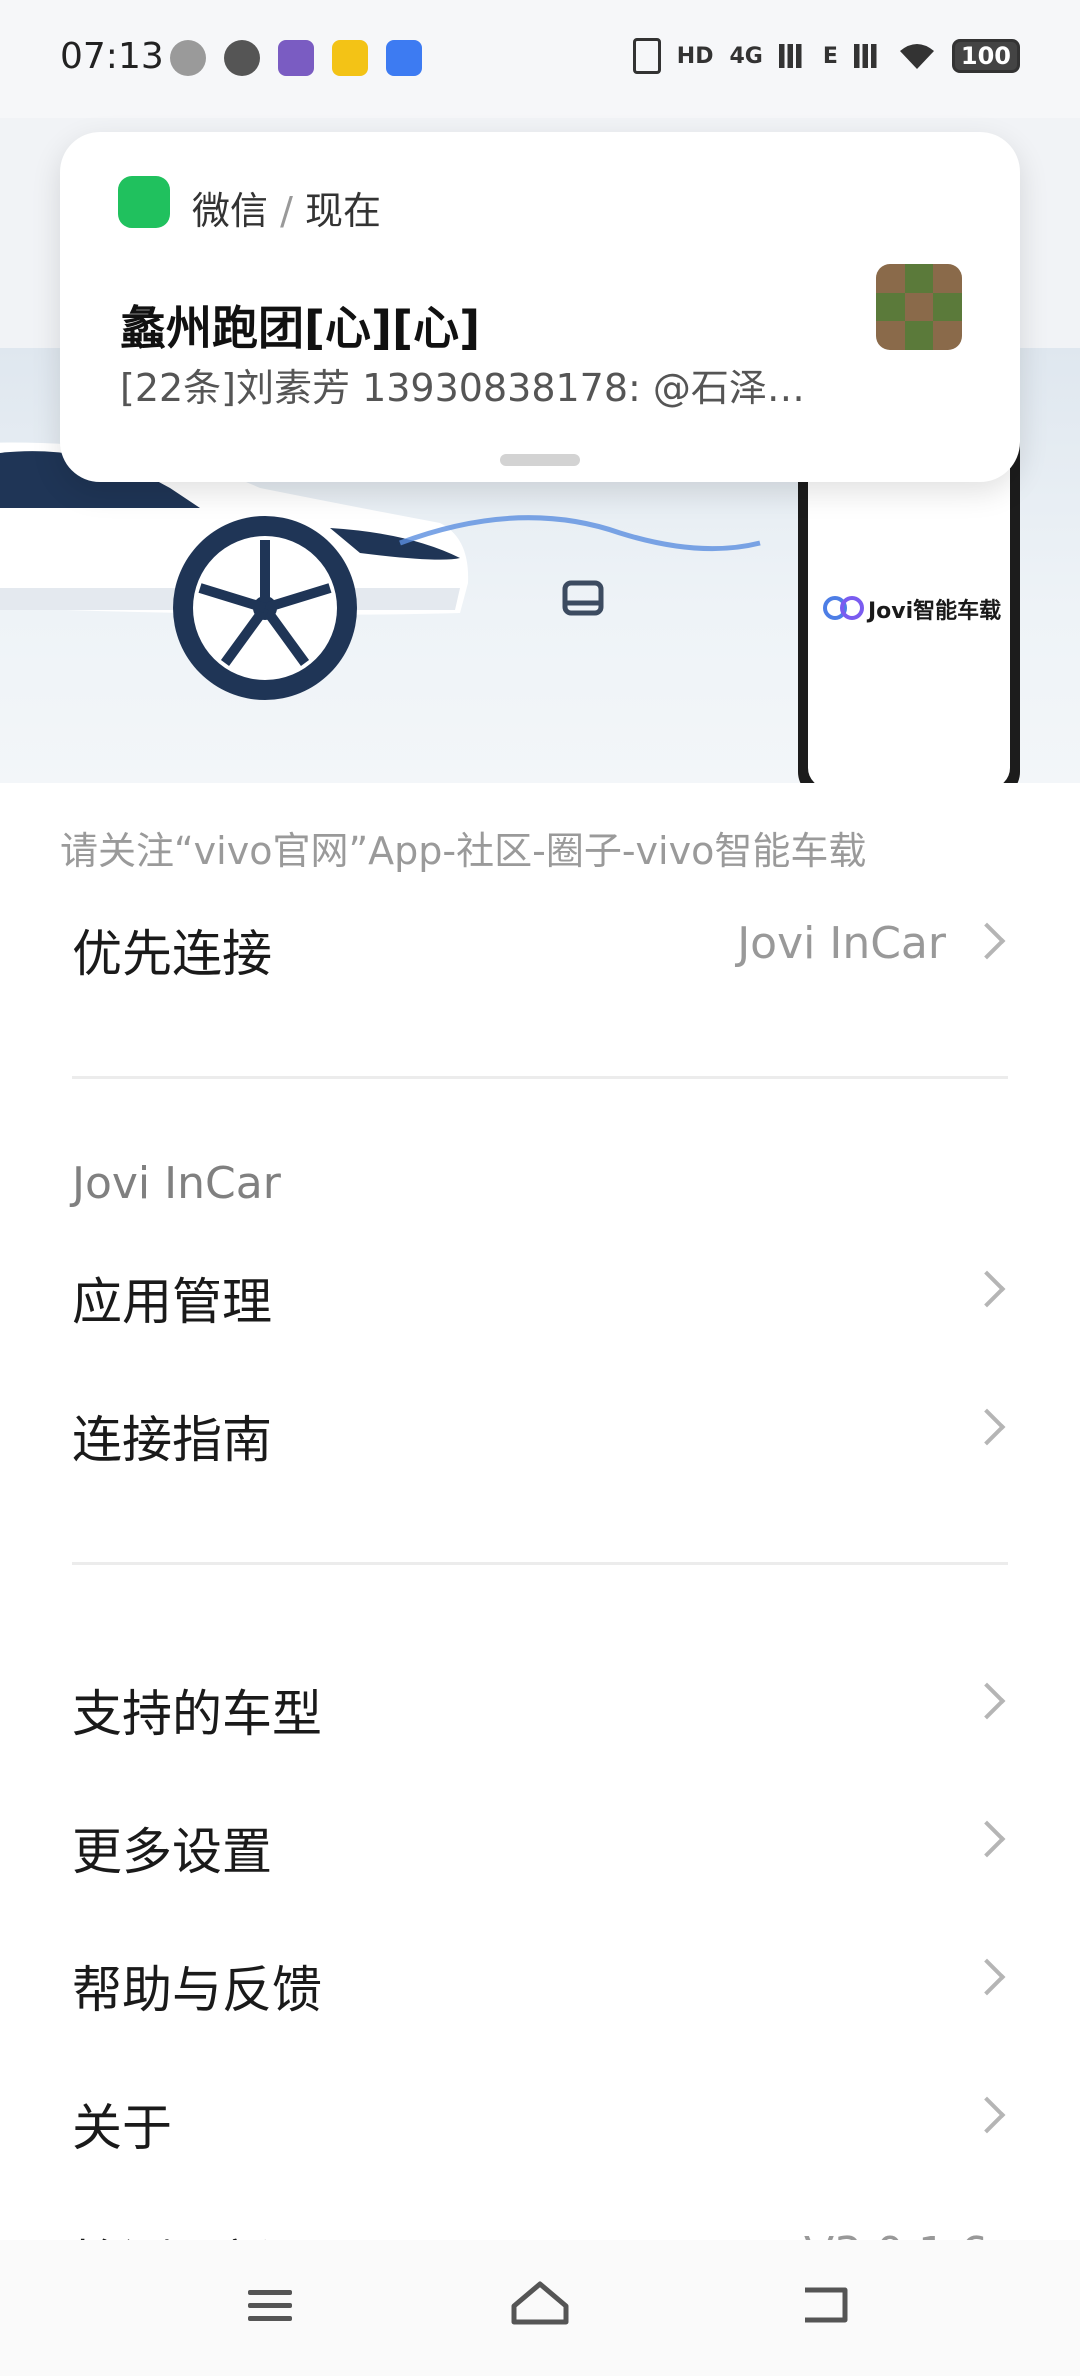 This screenshot has height=2376, width=1080. I want to click on hd-label: HD, so click(695, 56).